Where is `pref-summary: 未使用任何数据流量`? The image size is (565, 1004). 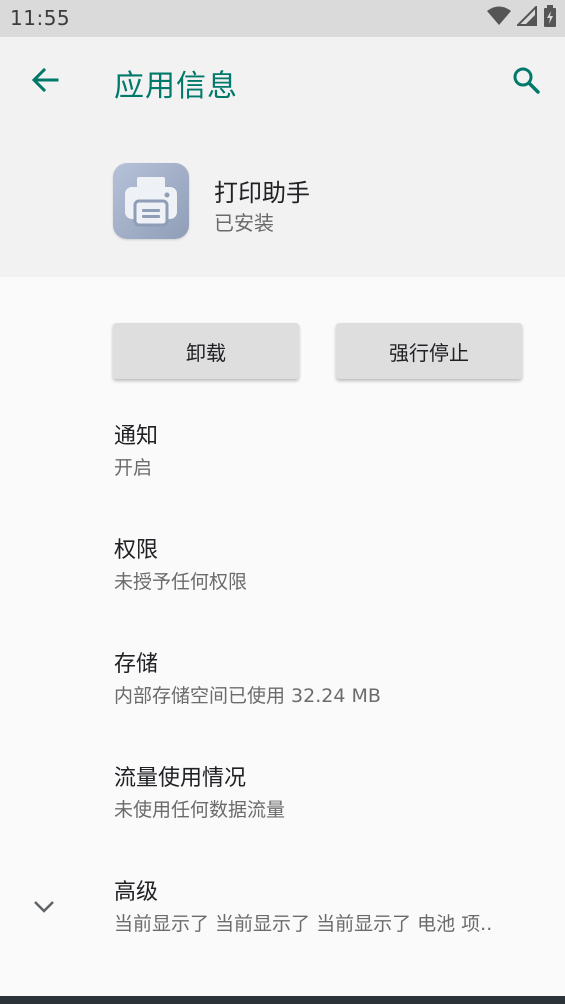
pref-summary: 未使用任何数据流量 is located at coordinates (200, 810).